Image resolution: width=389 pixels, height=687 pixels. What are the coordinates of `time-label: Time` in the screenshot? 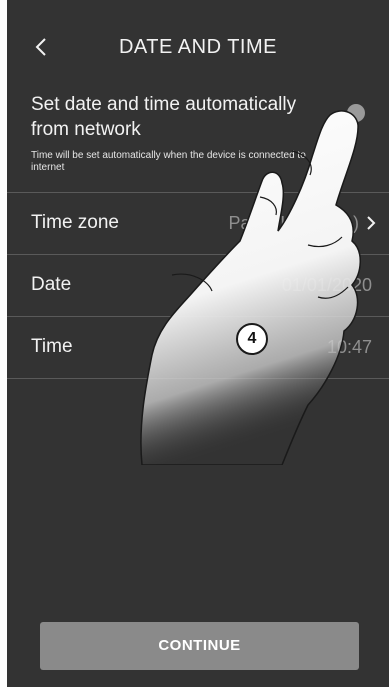 It's located at (52, 346).